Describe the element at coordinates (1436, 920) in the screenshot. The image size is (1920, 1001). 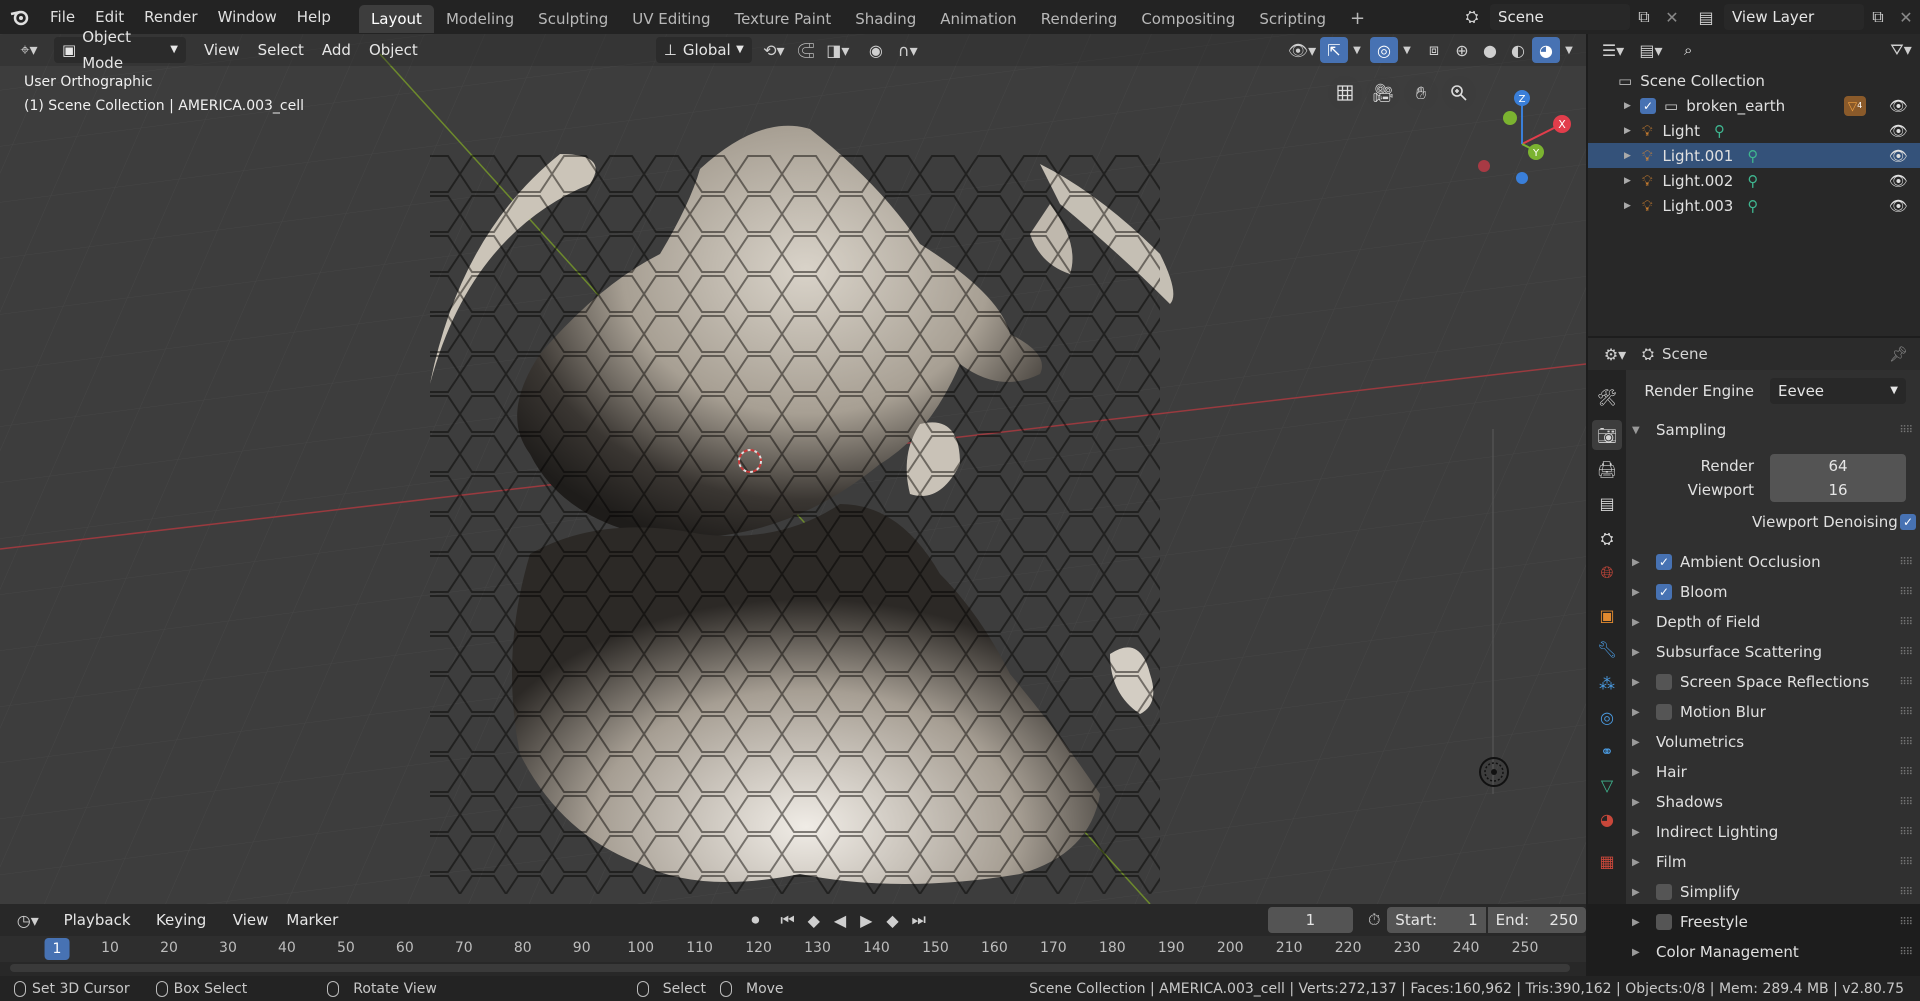
I see `start-frame-field: Start: 1` at that location.